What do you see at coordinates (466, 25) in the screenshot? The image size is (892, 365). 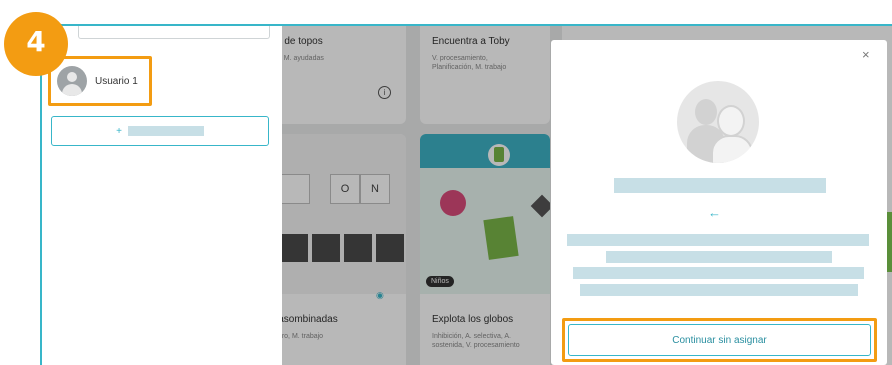 I see `top-divider` at bounding box center [466, 25].